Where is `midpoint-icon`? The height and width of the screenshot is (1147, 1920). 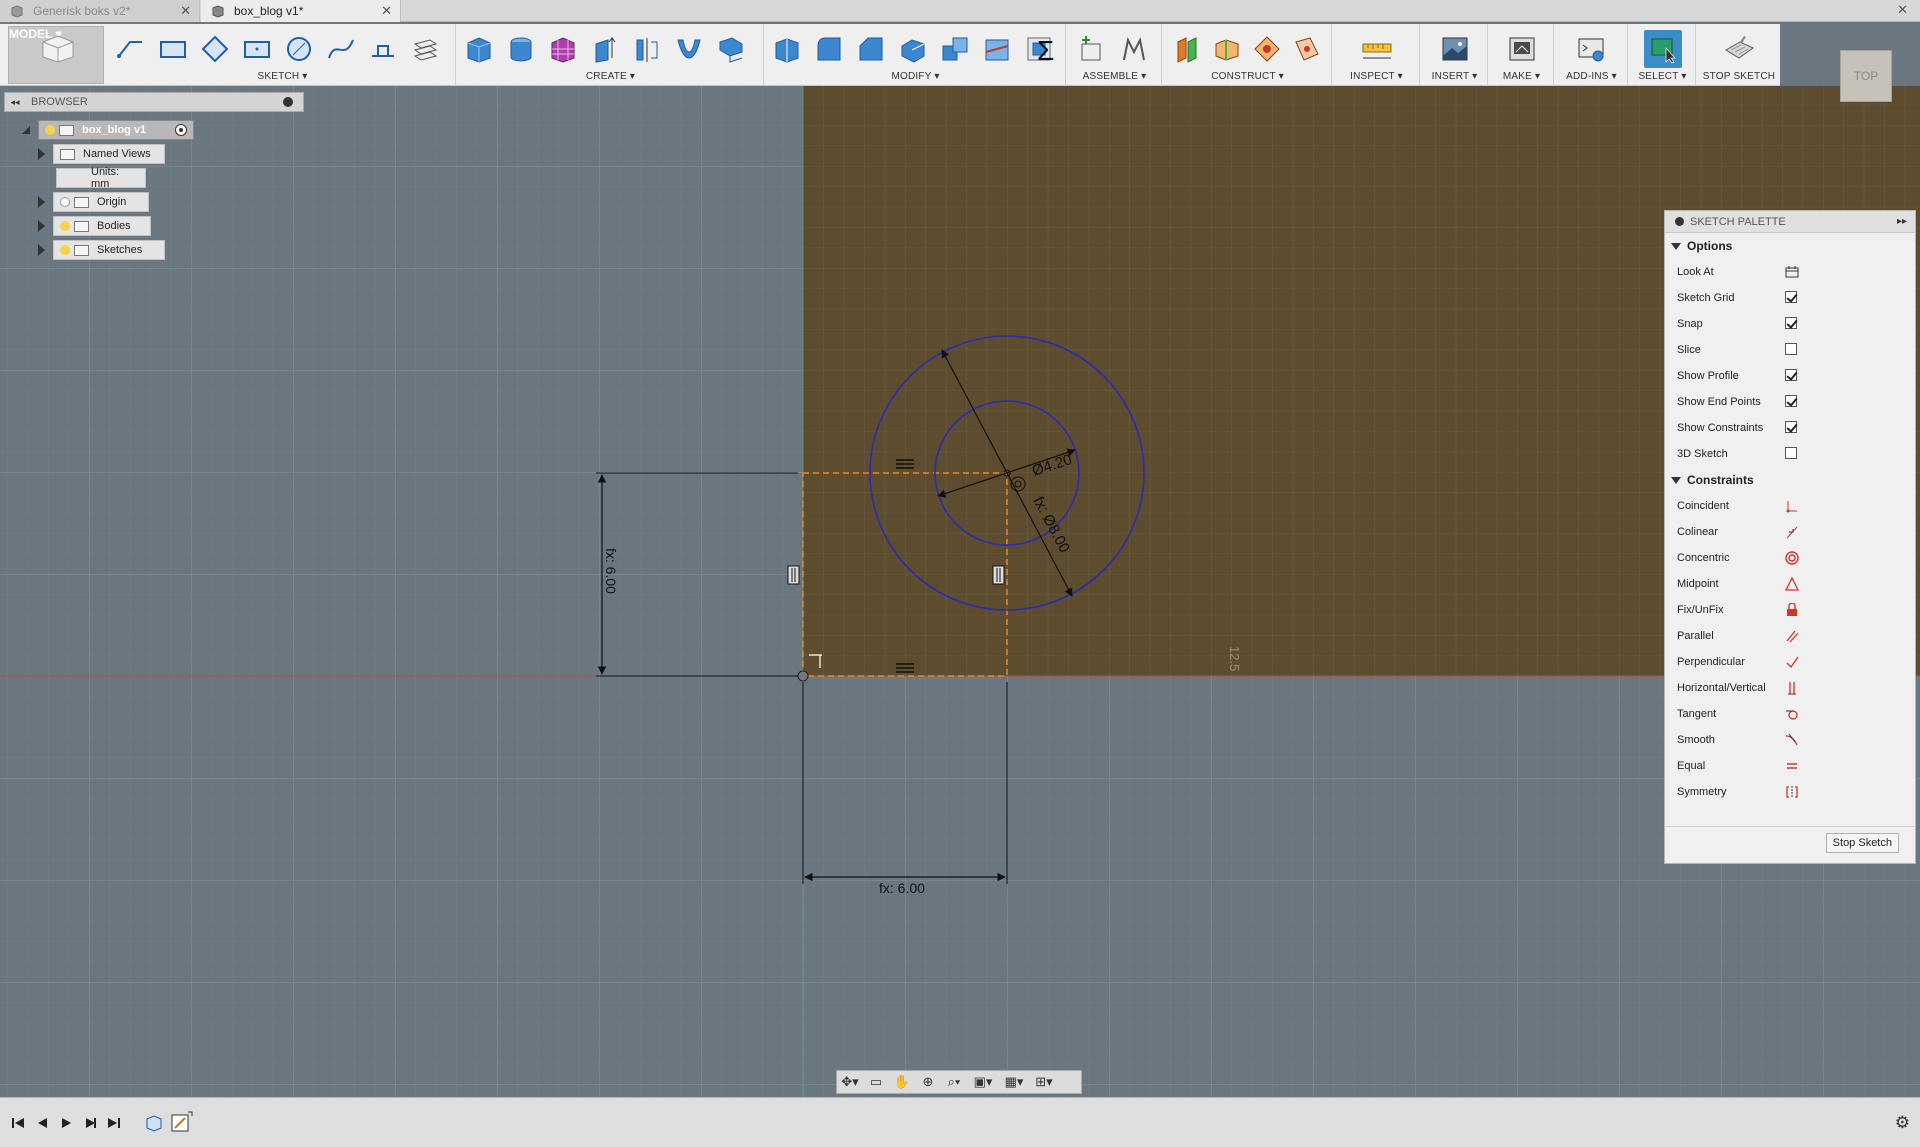 midpoint-icon is located at coordinates (1792, 583).